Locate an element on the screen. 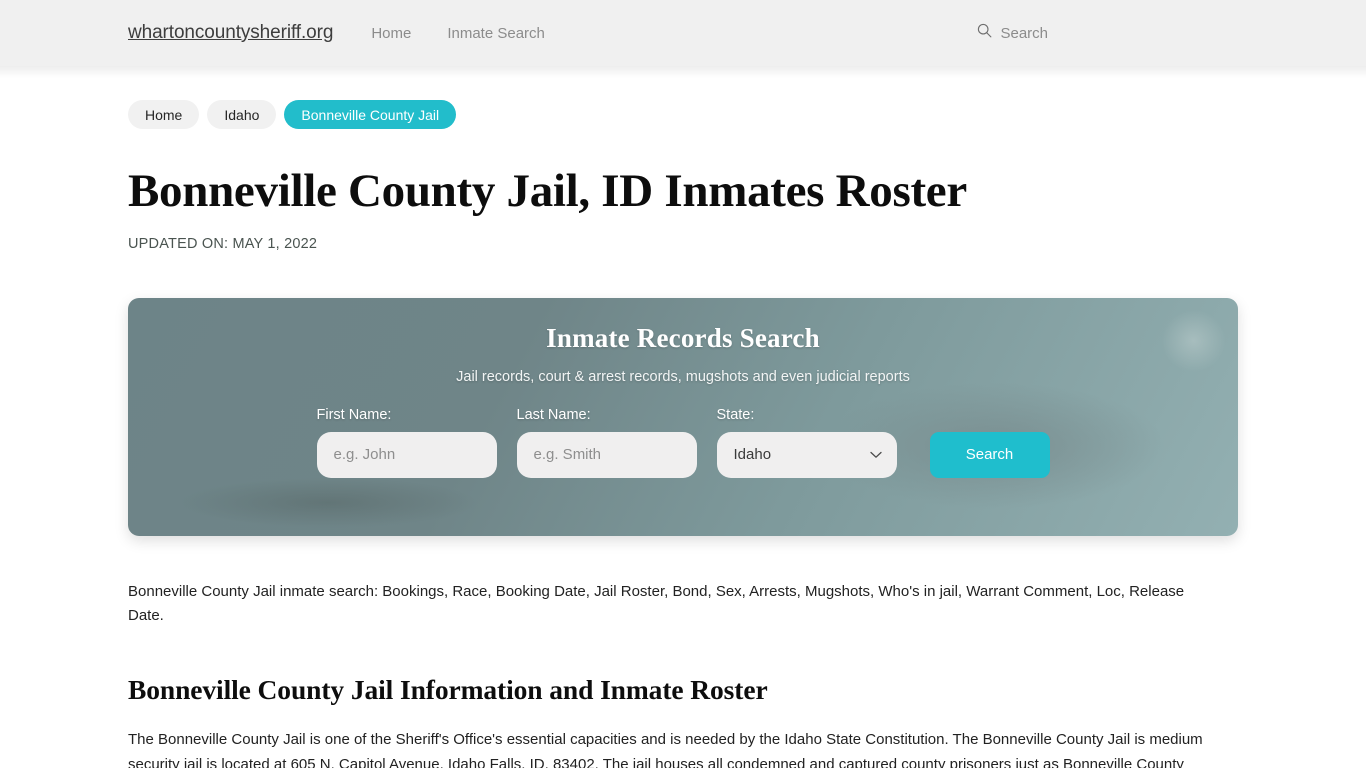 The width and height of the screenshot is (1366, 768). header-search: Search is located at coordinates (1107, 33).